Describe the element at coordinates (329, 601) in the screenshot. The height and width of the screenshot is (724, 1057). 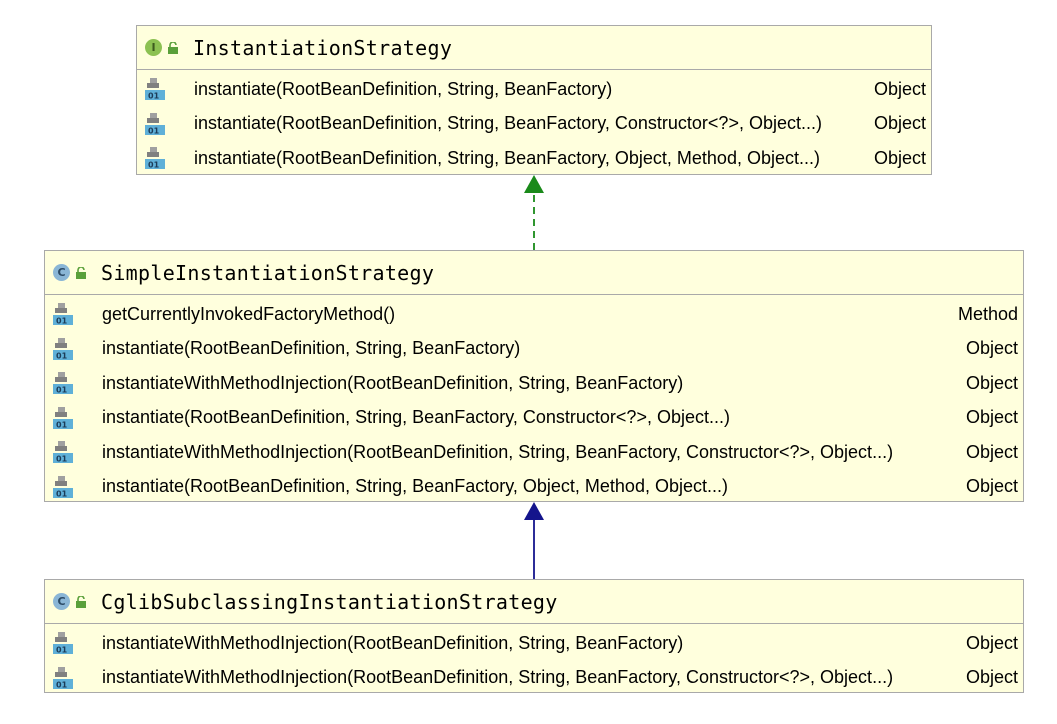
I see `class-name: CglibSubclassingInstantiationStrategy` at that location.